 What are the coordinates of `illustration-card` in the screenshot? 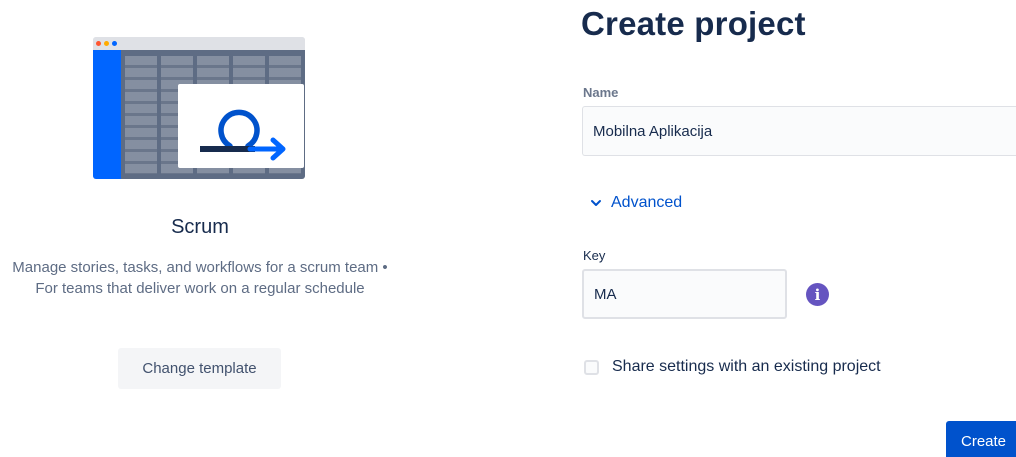 It's located at (241, 126).